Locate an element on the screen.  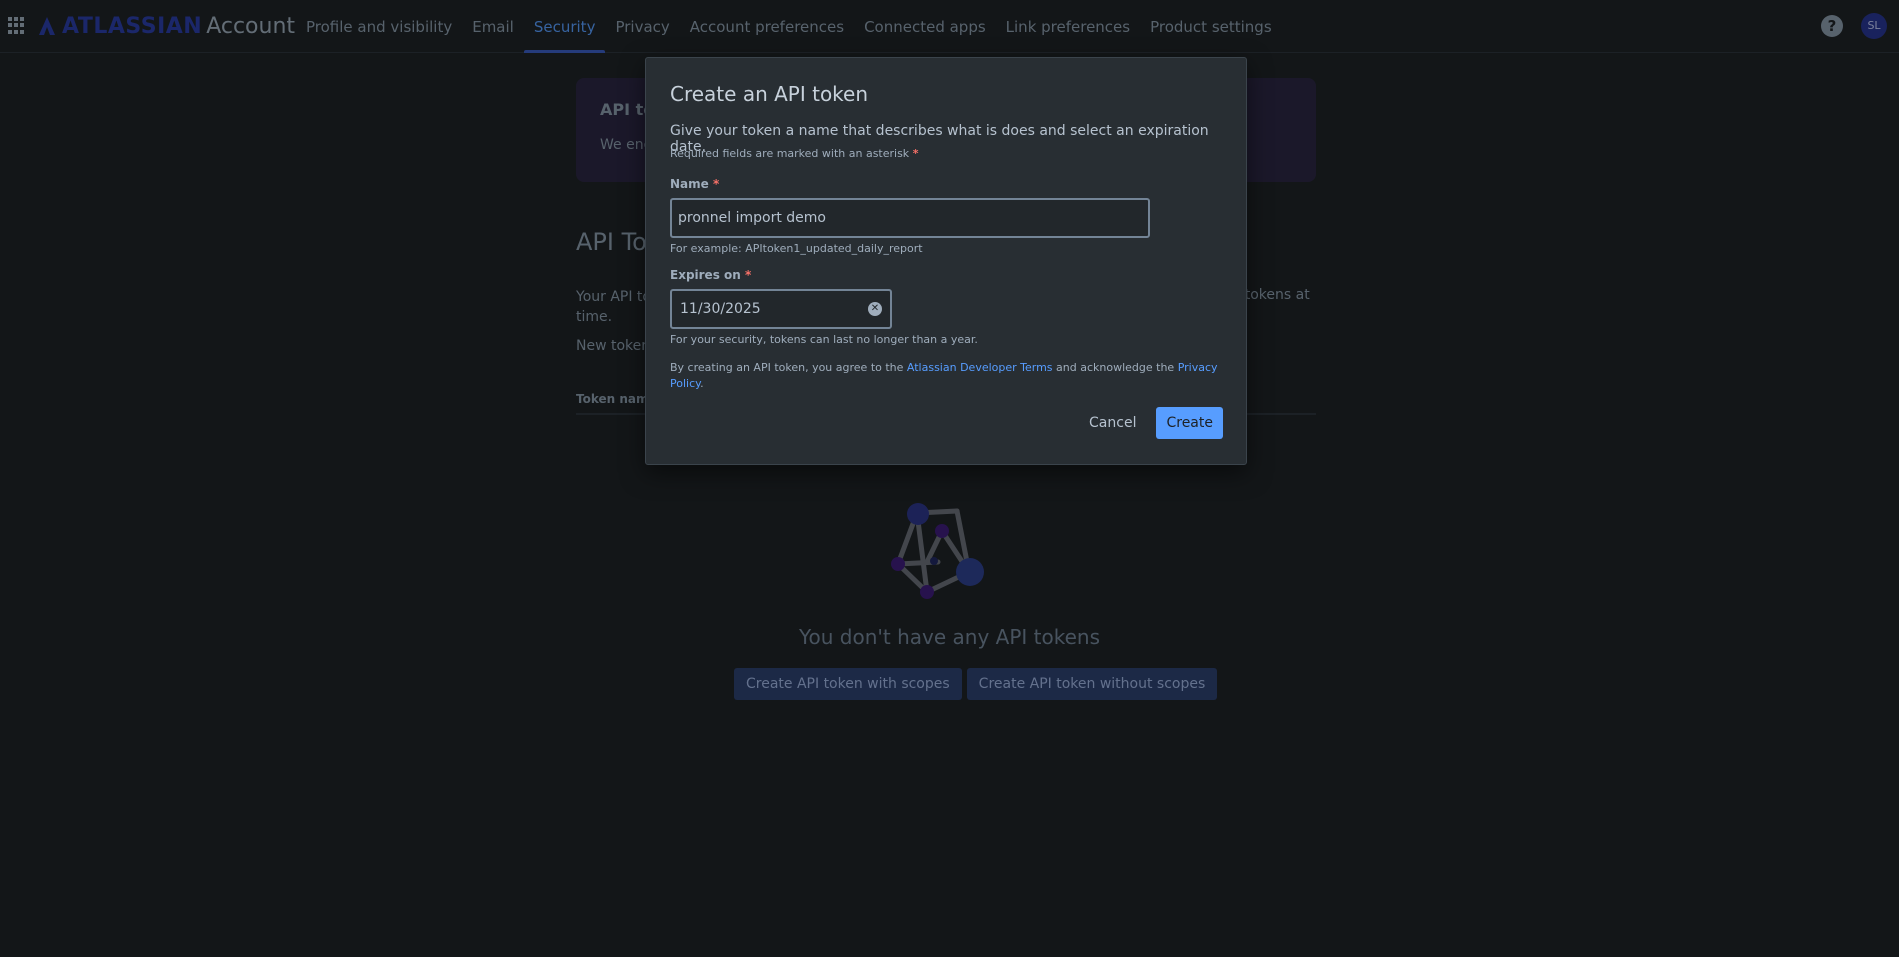
clear-date-icon: ✕ is located at coordinates (875, 309).